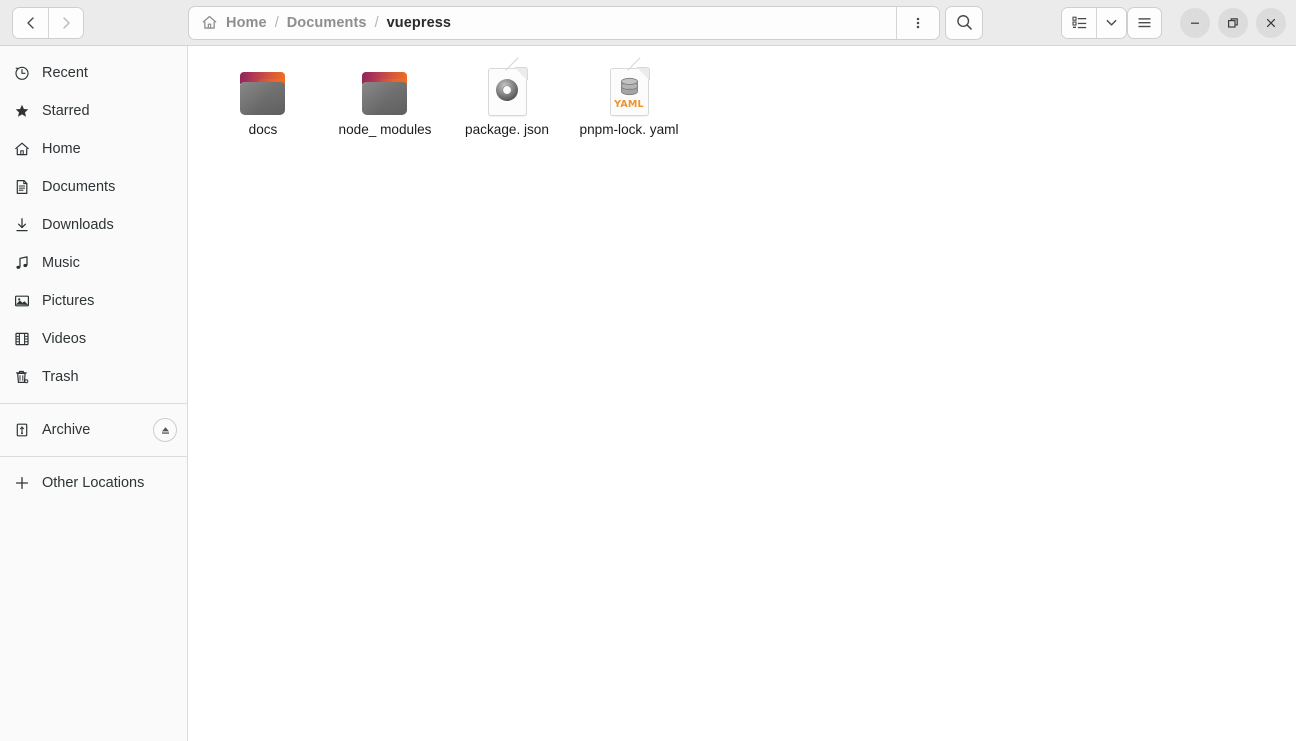 Image resolution: width=1296 pixels, height=741 pixels. I want to click on minimize-button, so click(1195, 22).